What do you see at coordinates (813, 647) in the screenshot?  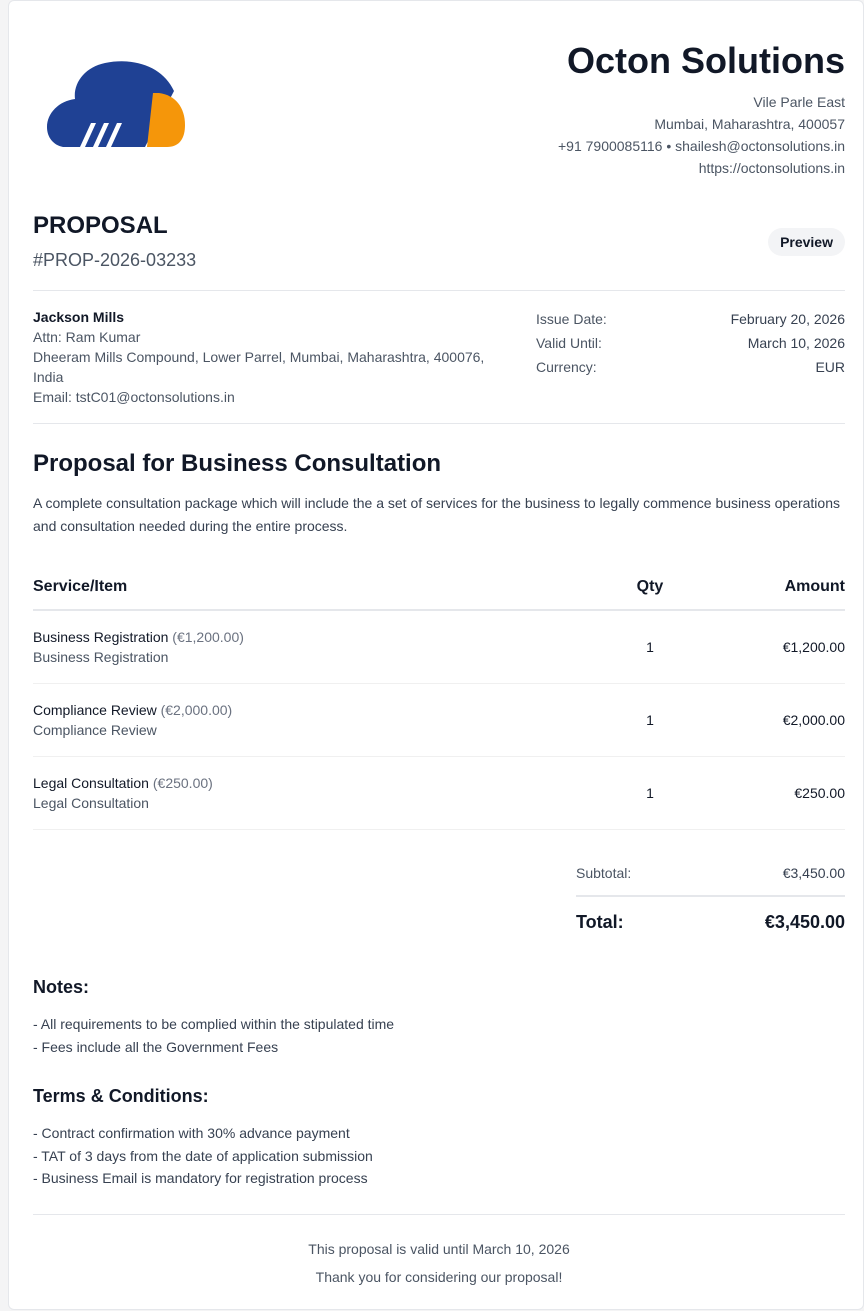 I see `item-amount: €1,200.00` at bounding box center [813, 647].